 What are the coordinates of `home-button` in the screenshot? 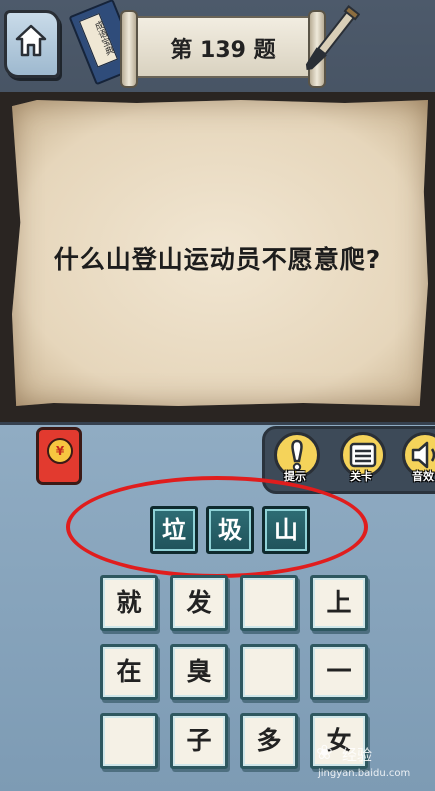 It's located at (32, 44).